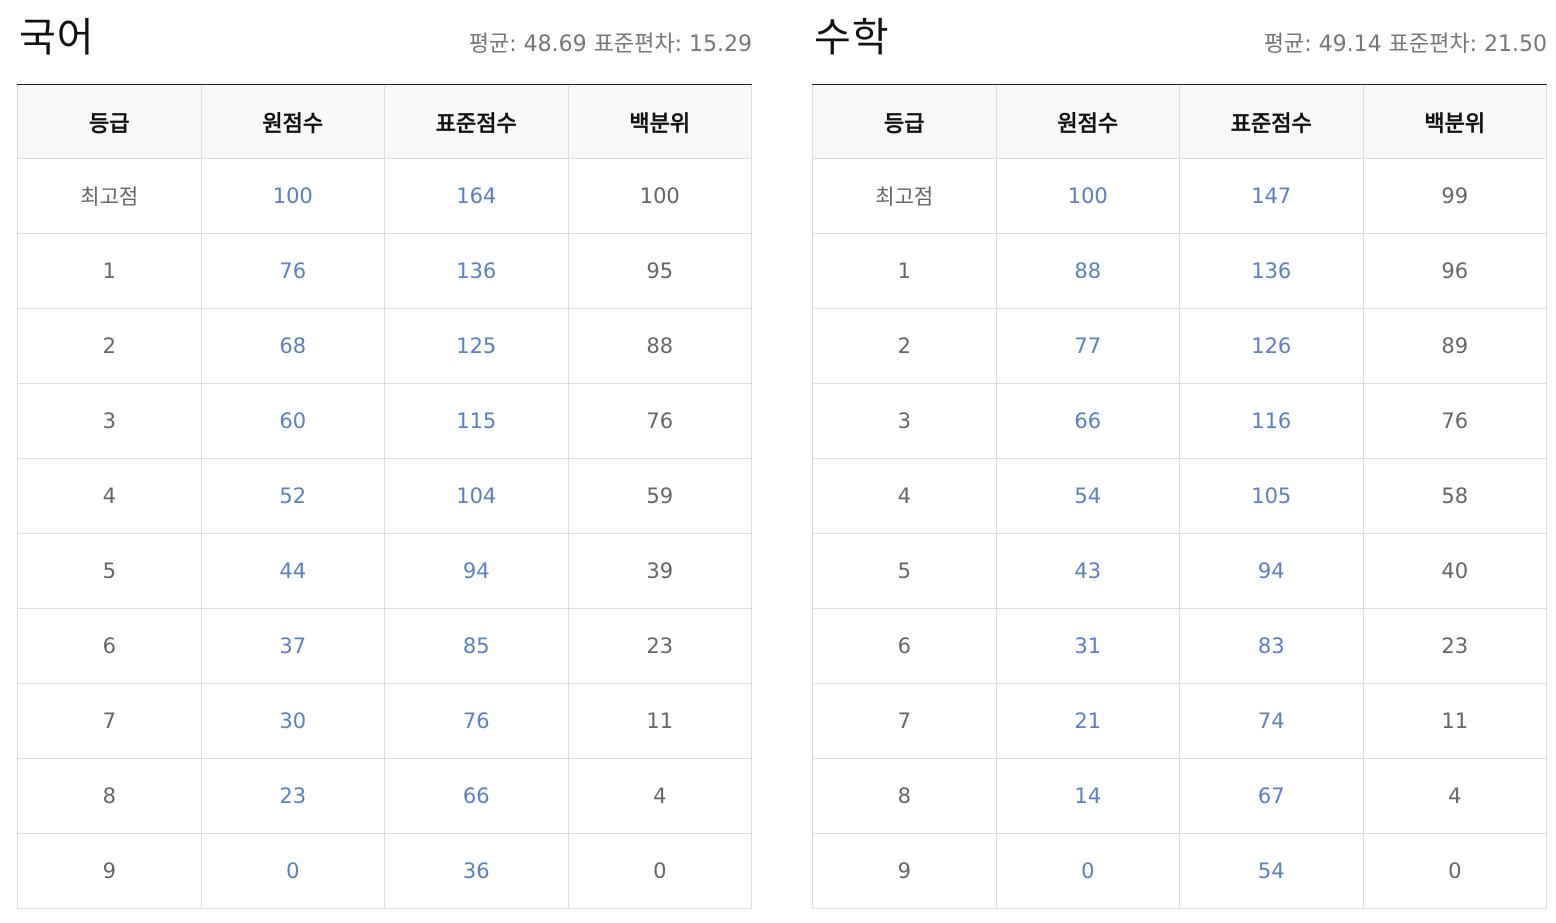  Describe the element at coordinates (109, 871) in the screenshot. I see `cell-grade: 9` at that location.